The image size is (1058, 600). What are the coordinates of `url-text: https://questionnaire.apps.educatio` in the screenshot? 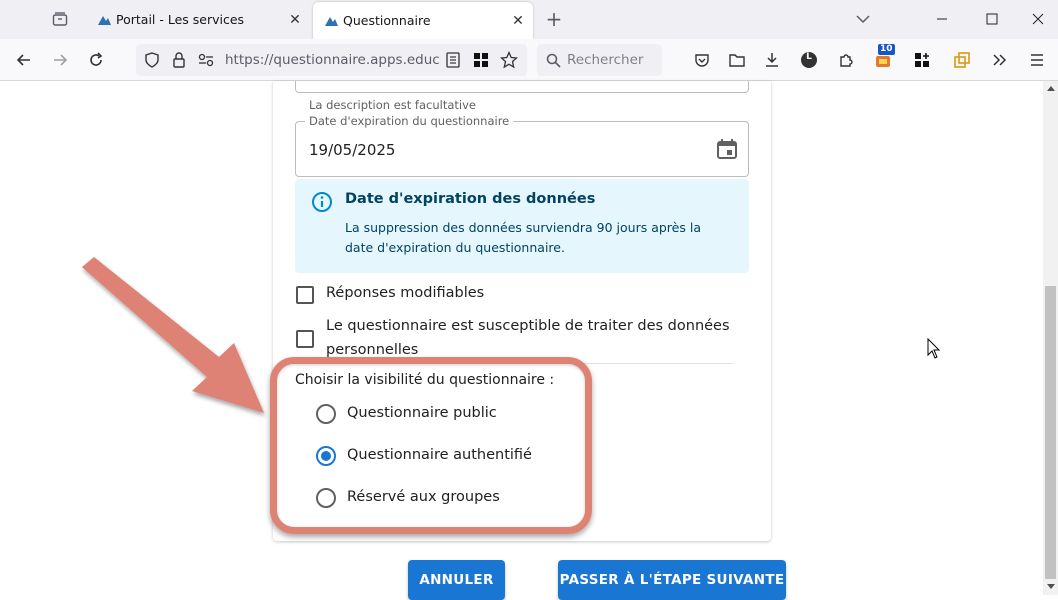 It's located at (332, 60).